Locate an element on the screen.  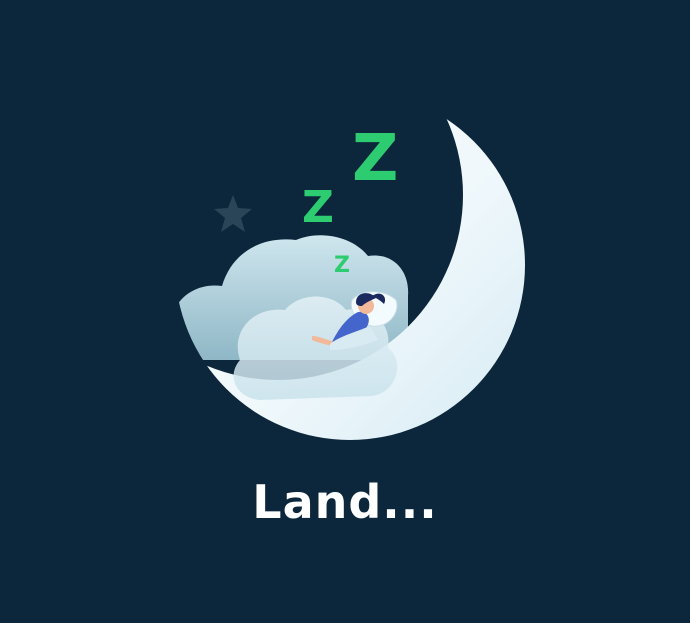
z-letter-small: Z is located at coordinates (342, 265).